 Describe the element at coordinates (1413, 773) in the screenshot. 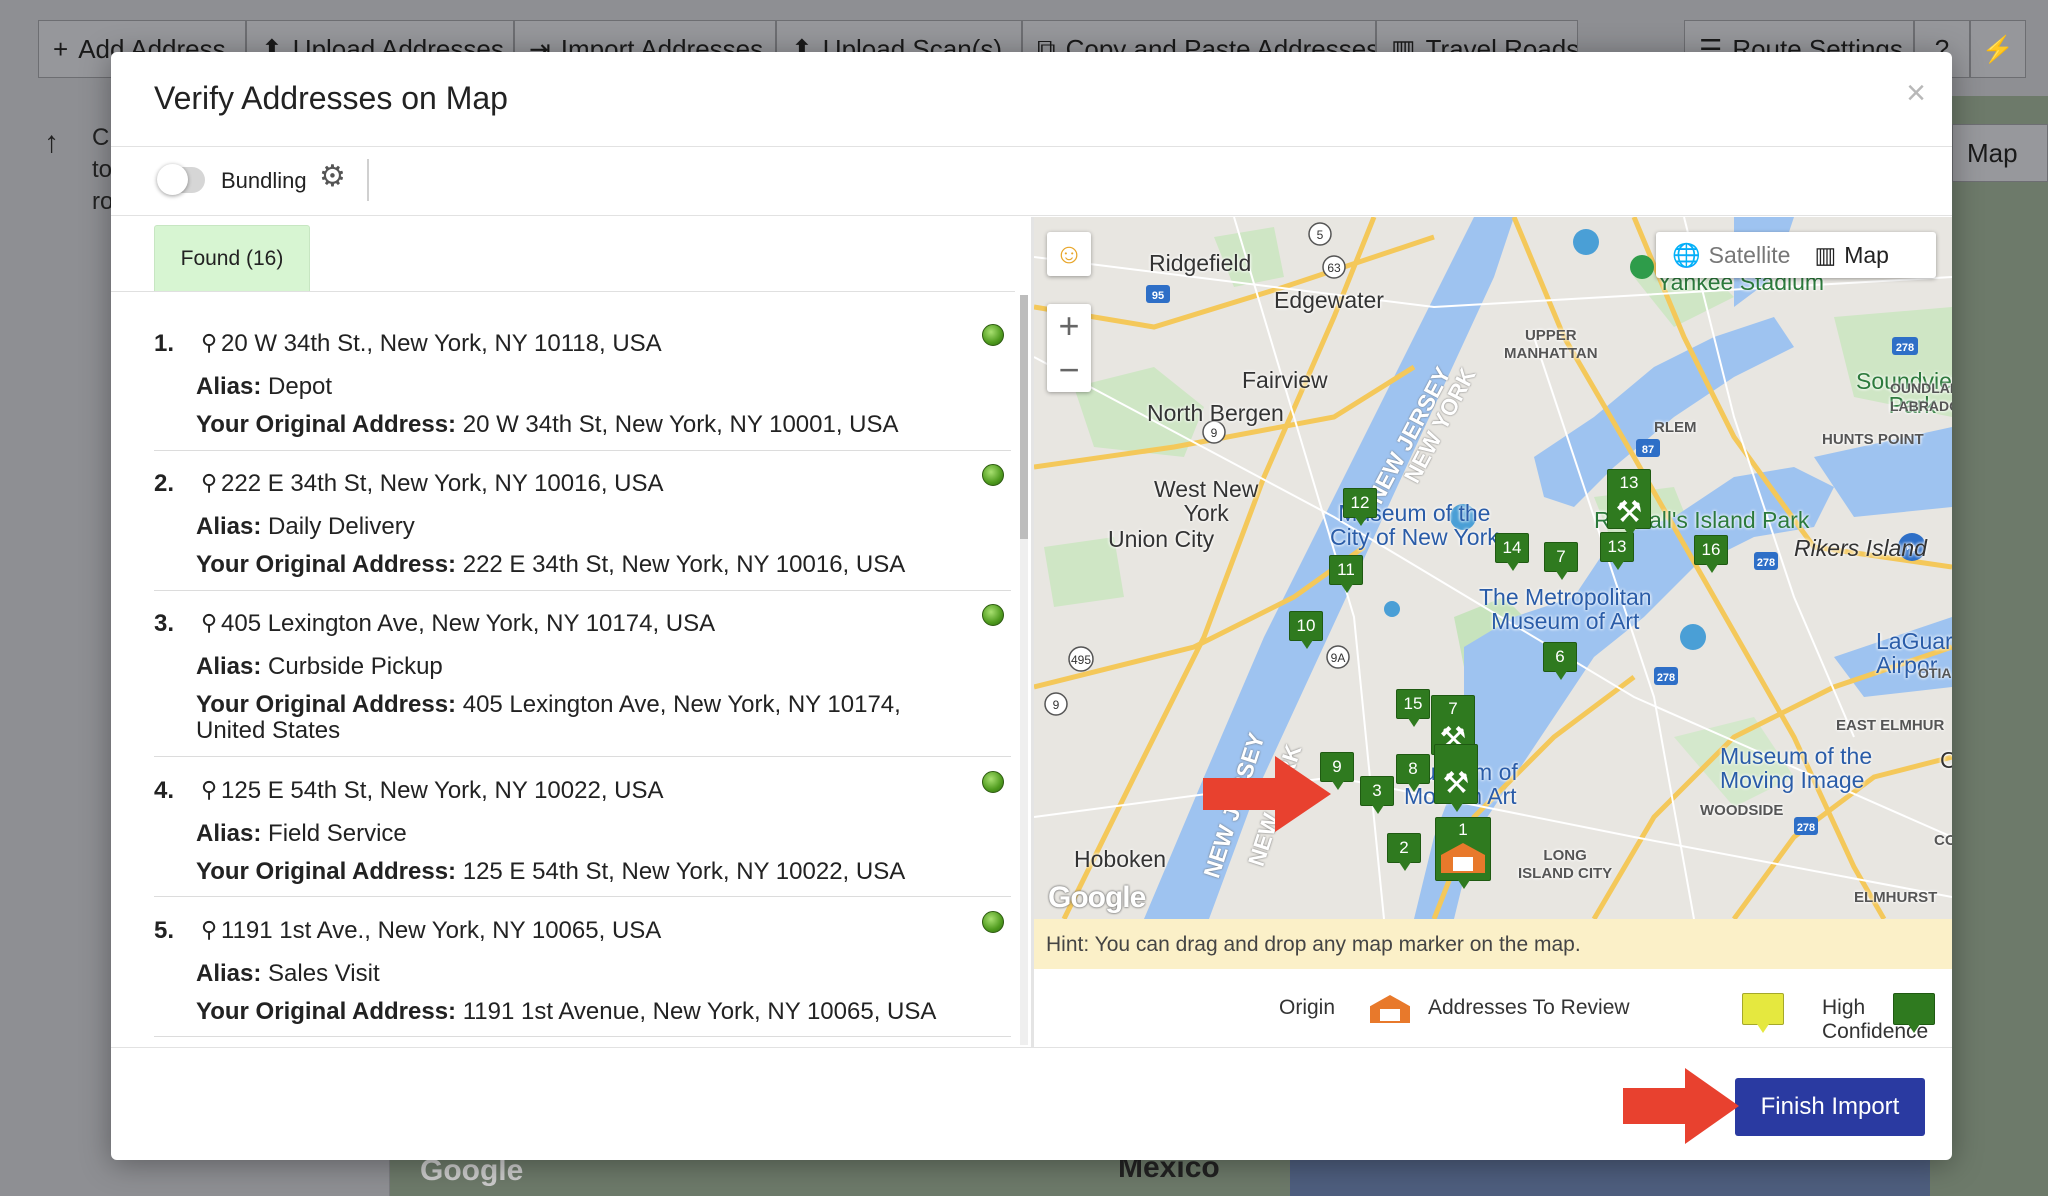

I see `map-marker: 8` at that location.